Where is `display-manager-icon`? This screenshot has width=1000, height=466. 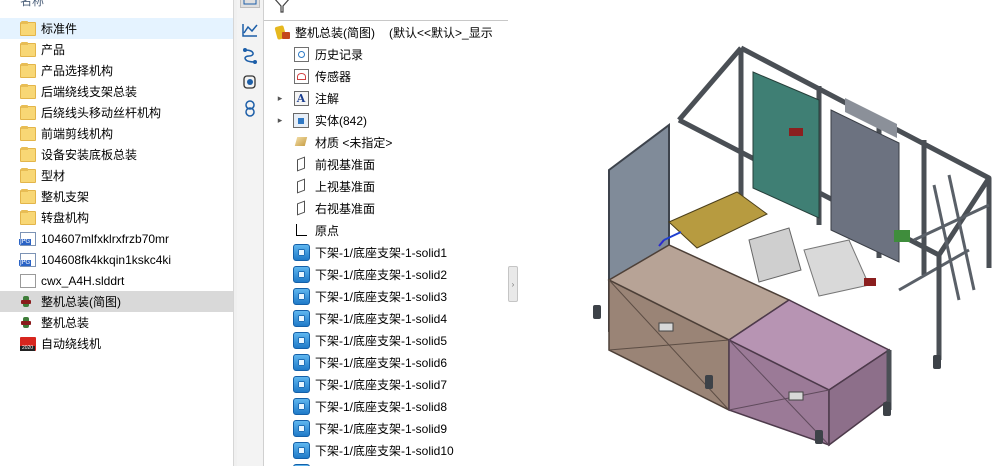
display-manager-icon is located at coordinates (250, 108).